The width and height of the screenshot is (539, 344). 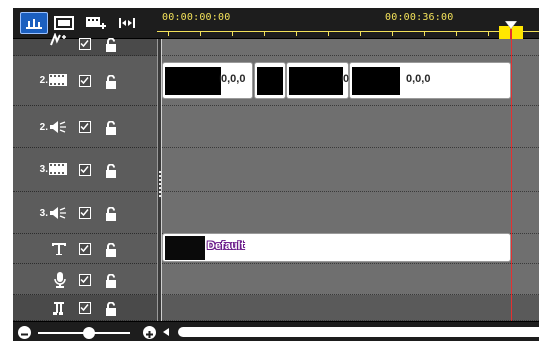 I want to click on track-header-voice, so click(x=85, y=279).